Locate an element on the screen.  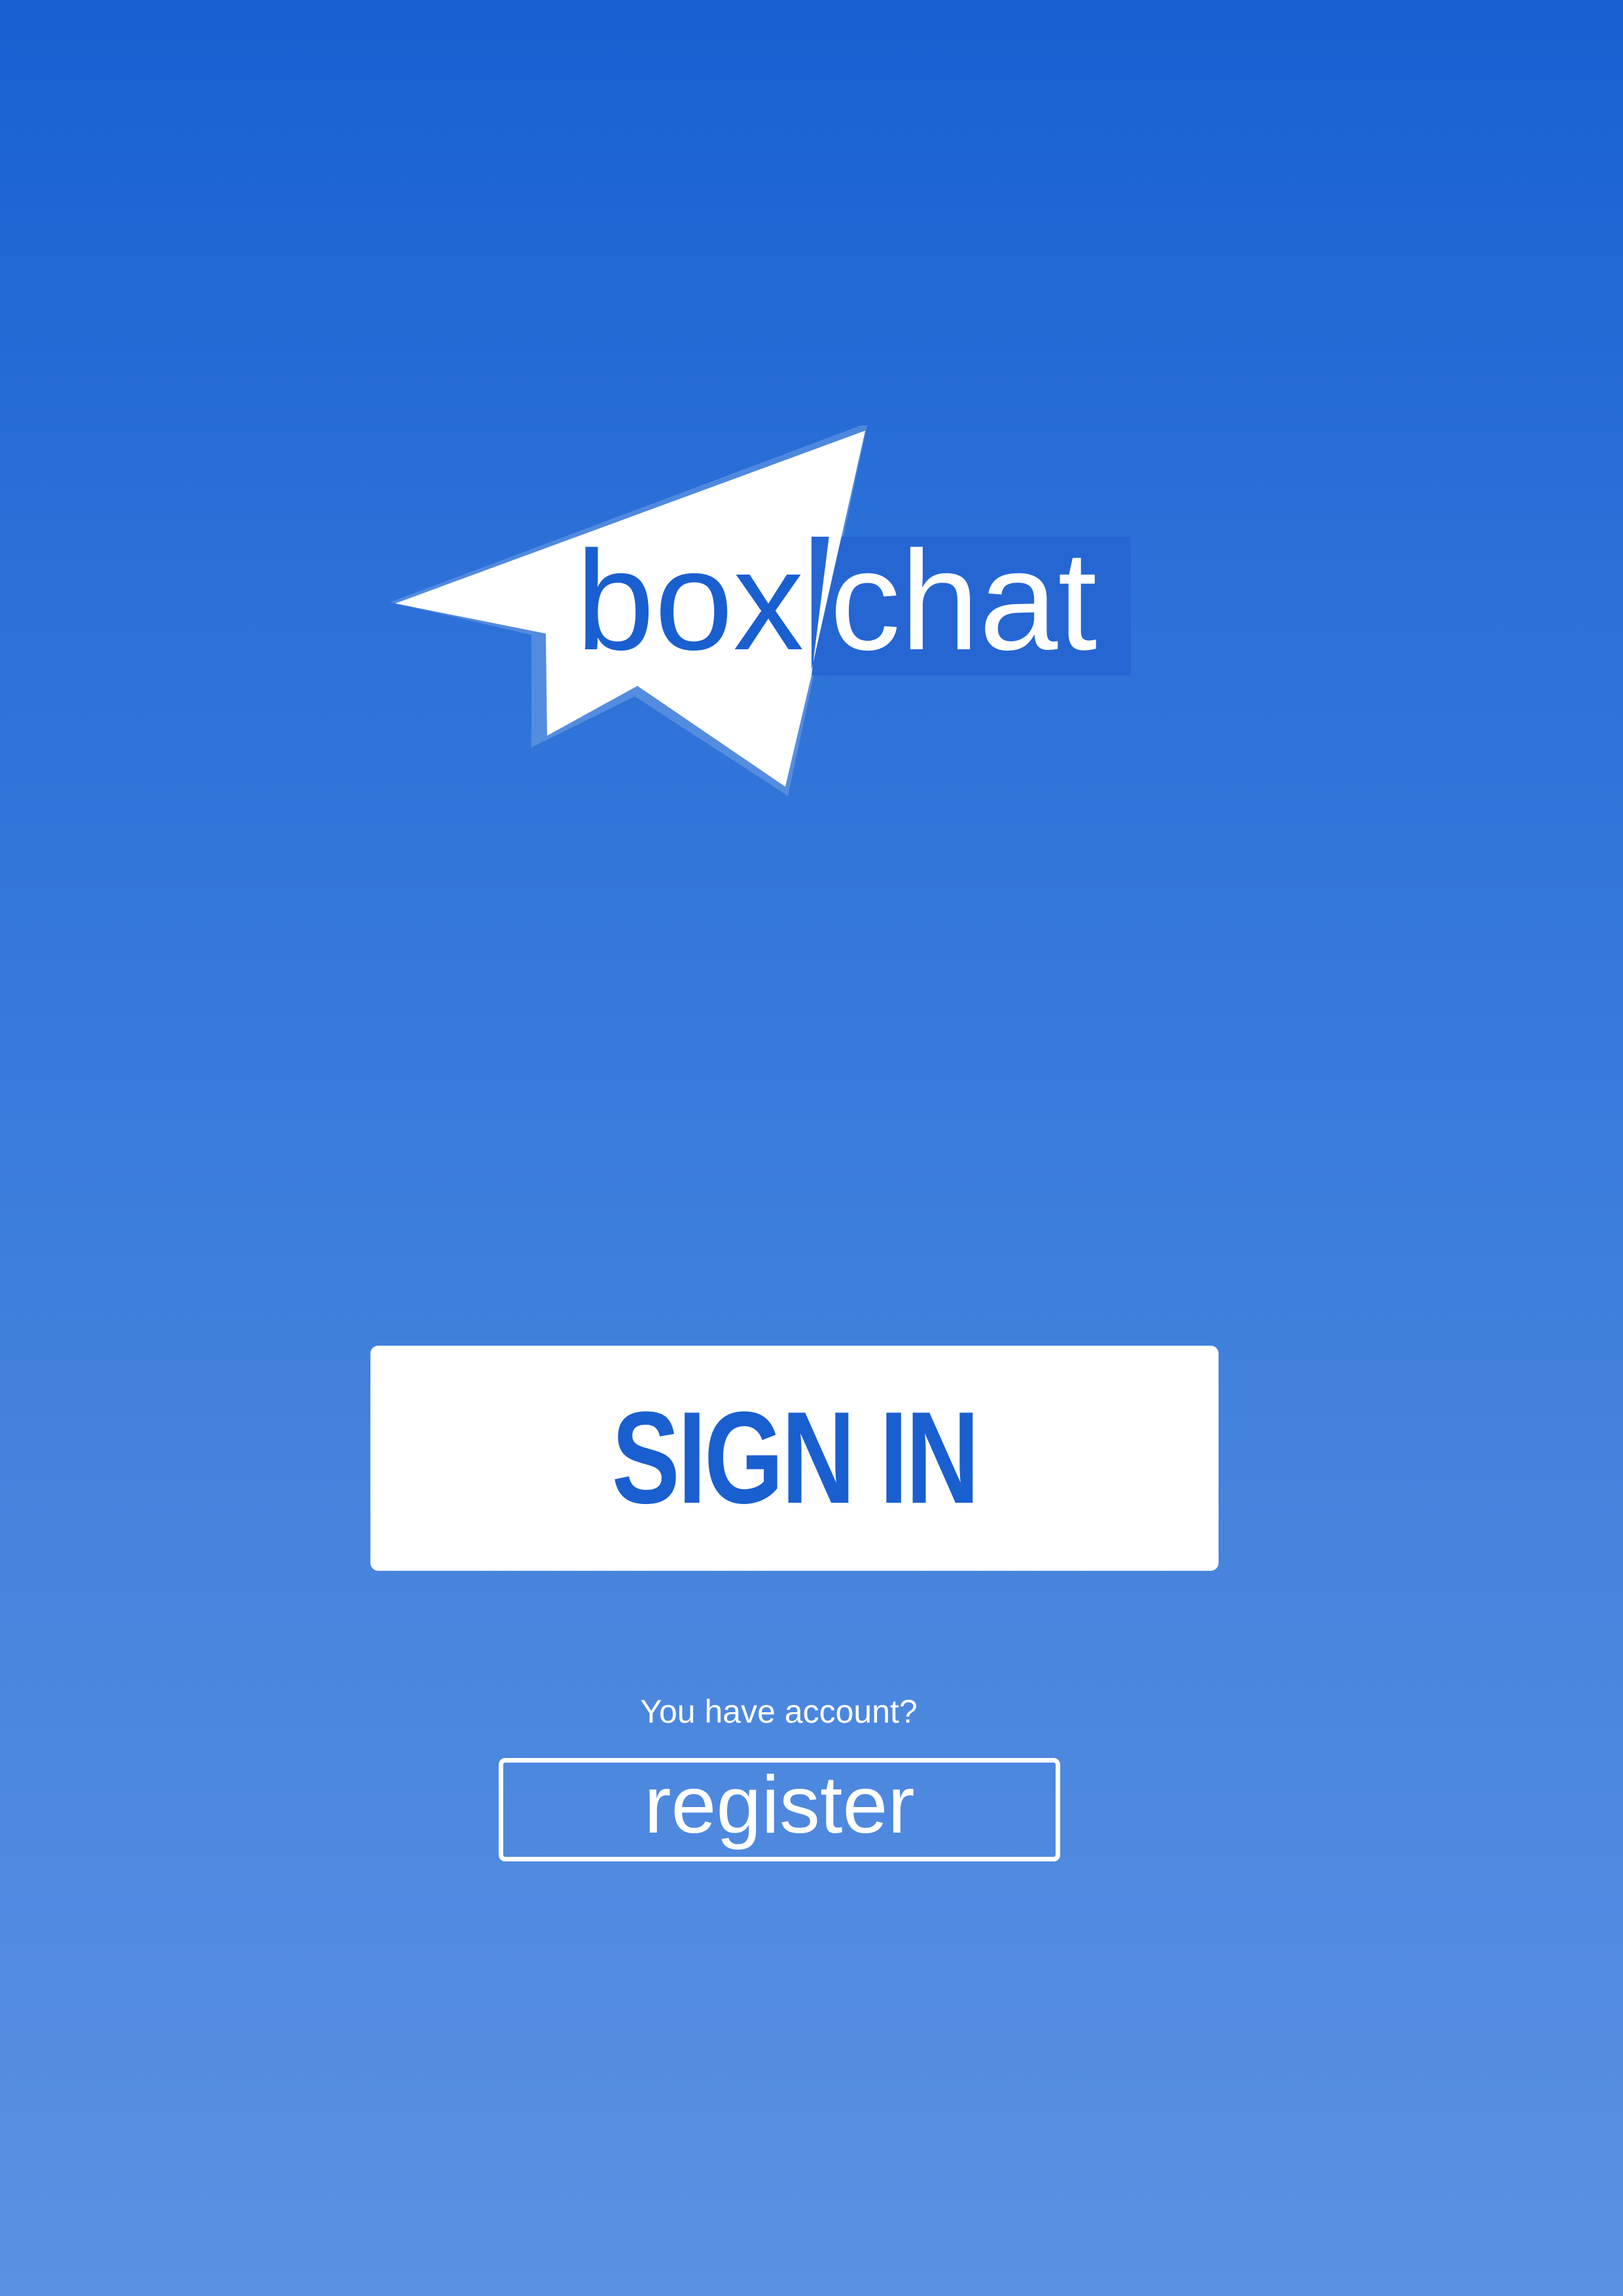
paper-plane-icon: box chat is located at coordinates (760, 610).